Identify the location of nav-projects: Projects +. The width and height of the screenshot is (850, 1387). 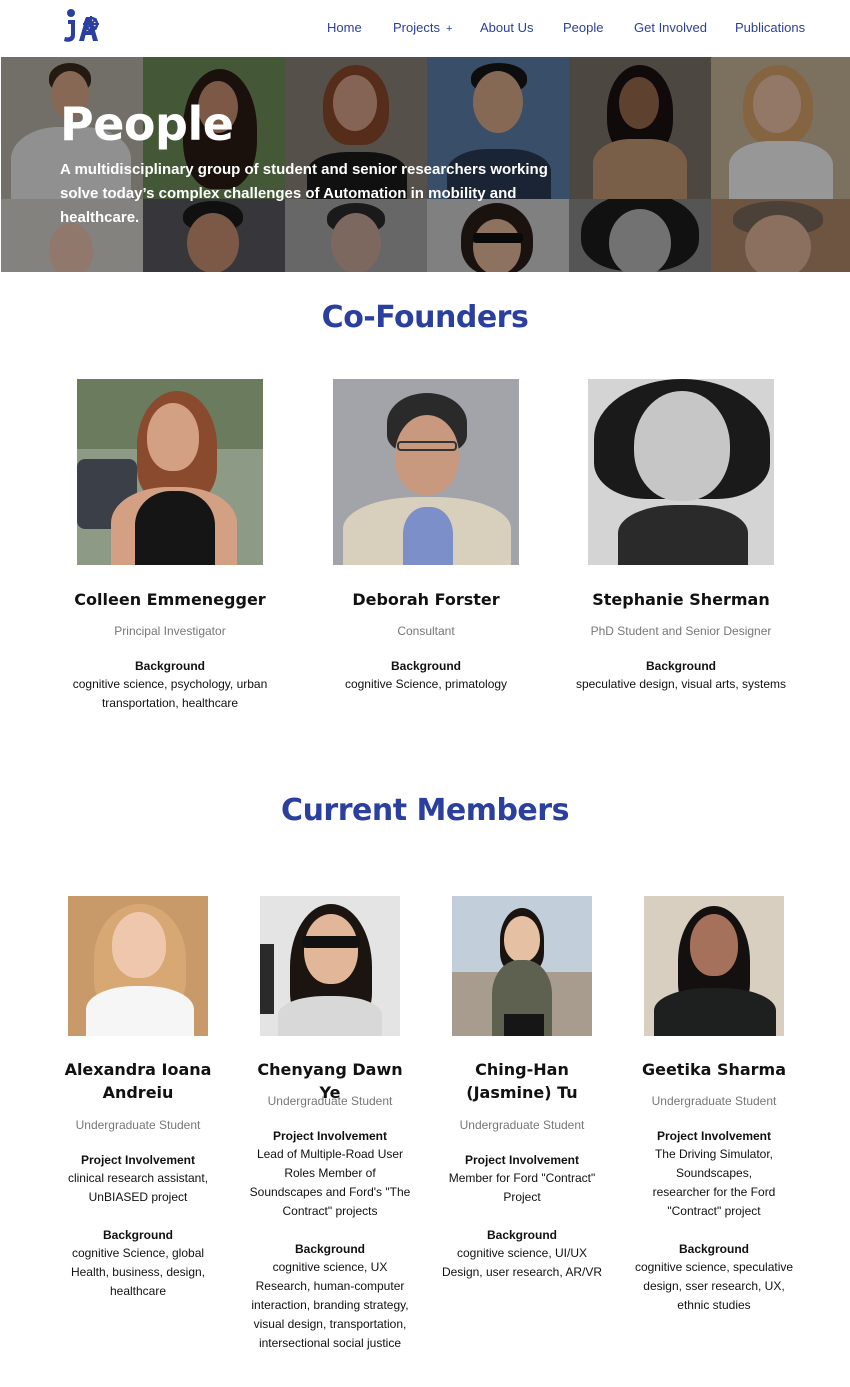
(422, 27).